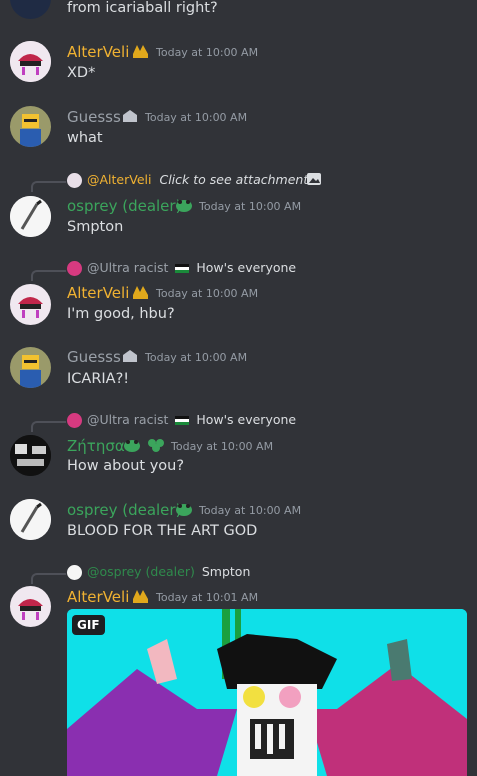  What do you see at coordinates (226, 571) in the screenshot?
I see `reply-text: Smpton` at bounding box center [226, 571].